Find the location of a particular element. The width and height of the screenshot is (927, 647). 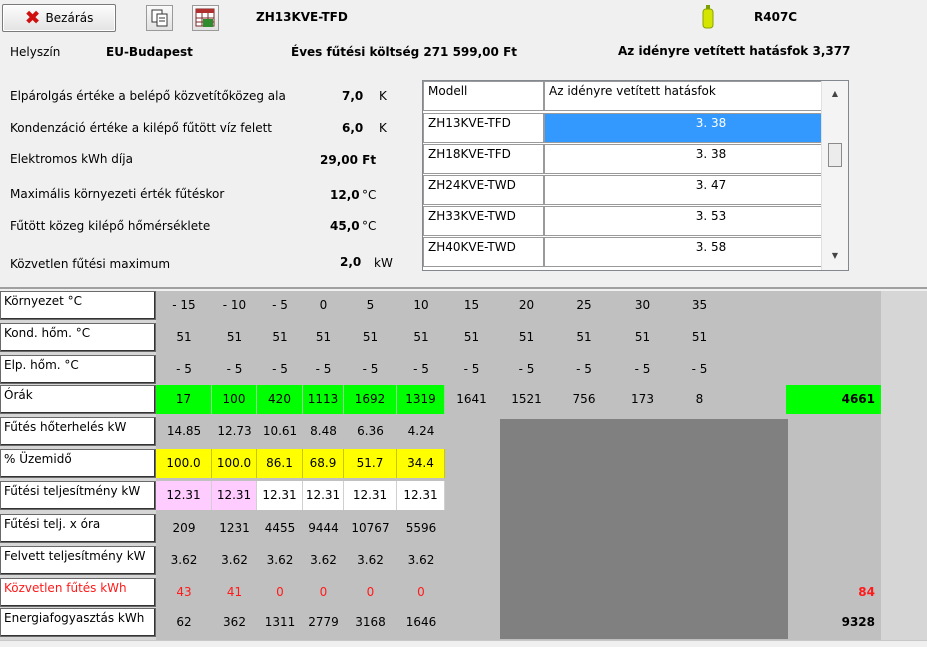

grid-cell: 1231 is located at coordinates (234, 528).